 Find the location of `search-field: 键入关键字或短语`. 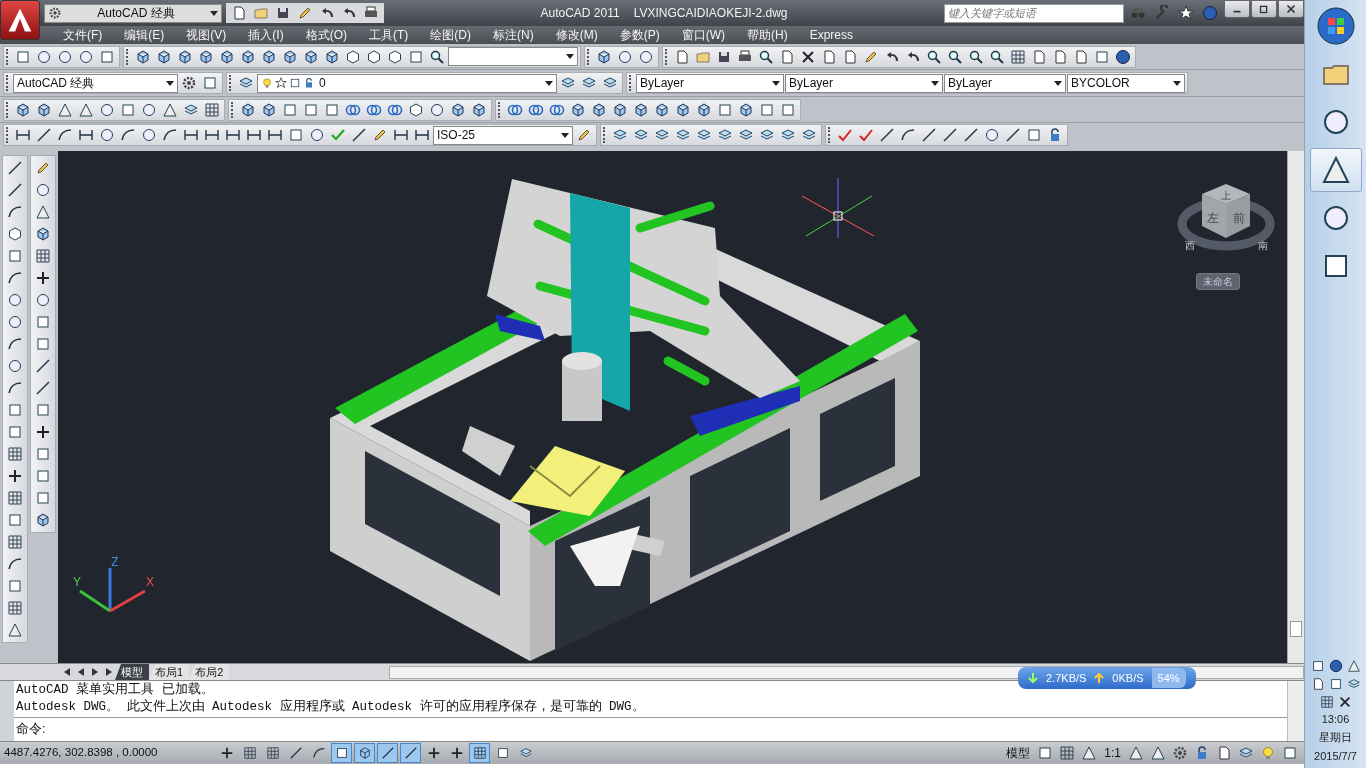

search-field: 键入关键字或短语 is located at coordinates (1034, 13).